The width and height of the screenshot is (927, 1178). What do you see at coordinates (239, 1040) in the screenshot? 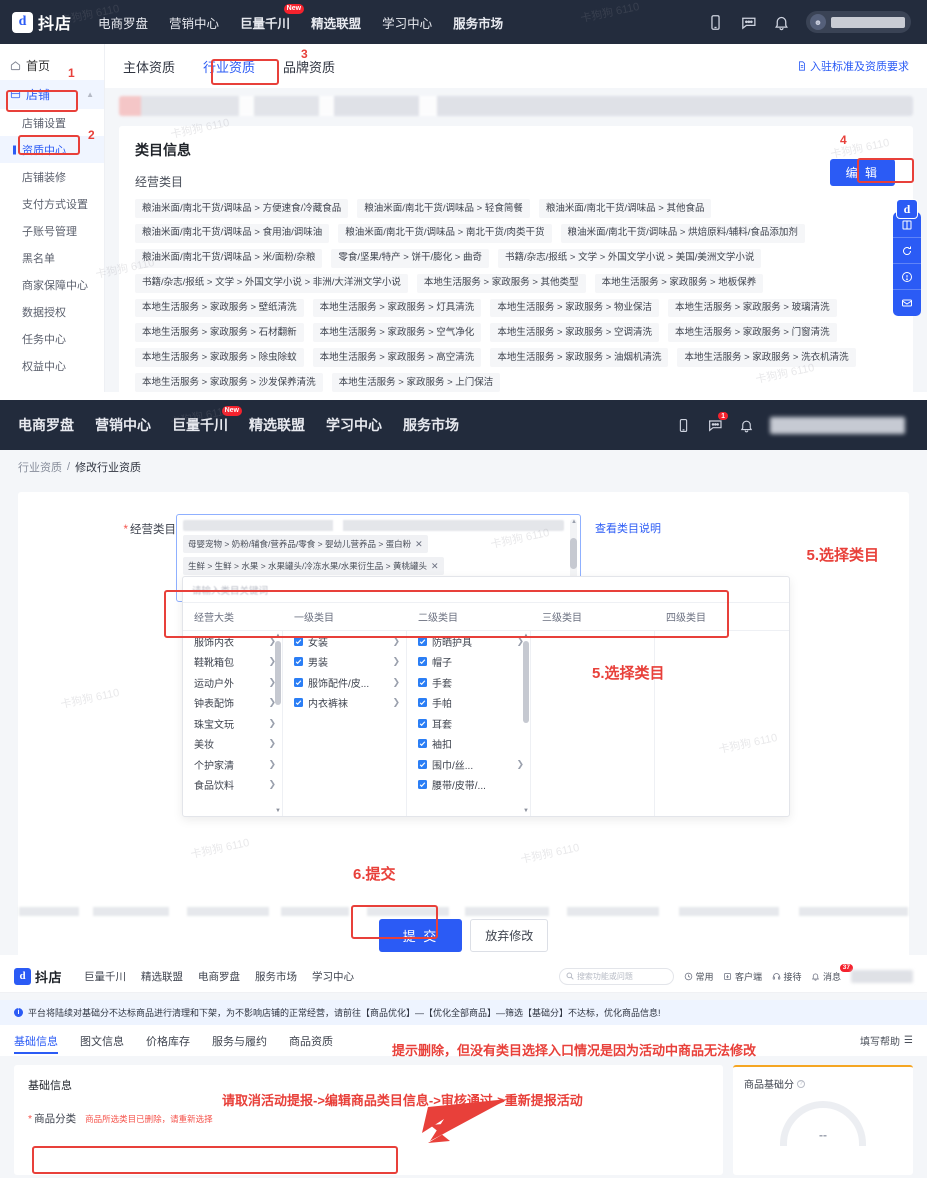
I see `tab-service-commitment: 服务与履约` at bounding box center [239, 1040].